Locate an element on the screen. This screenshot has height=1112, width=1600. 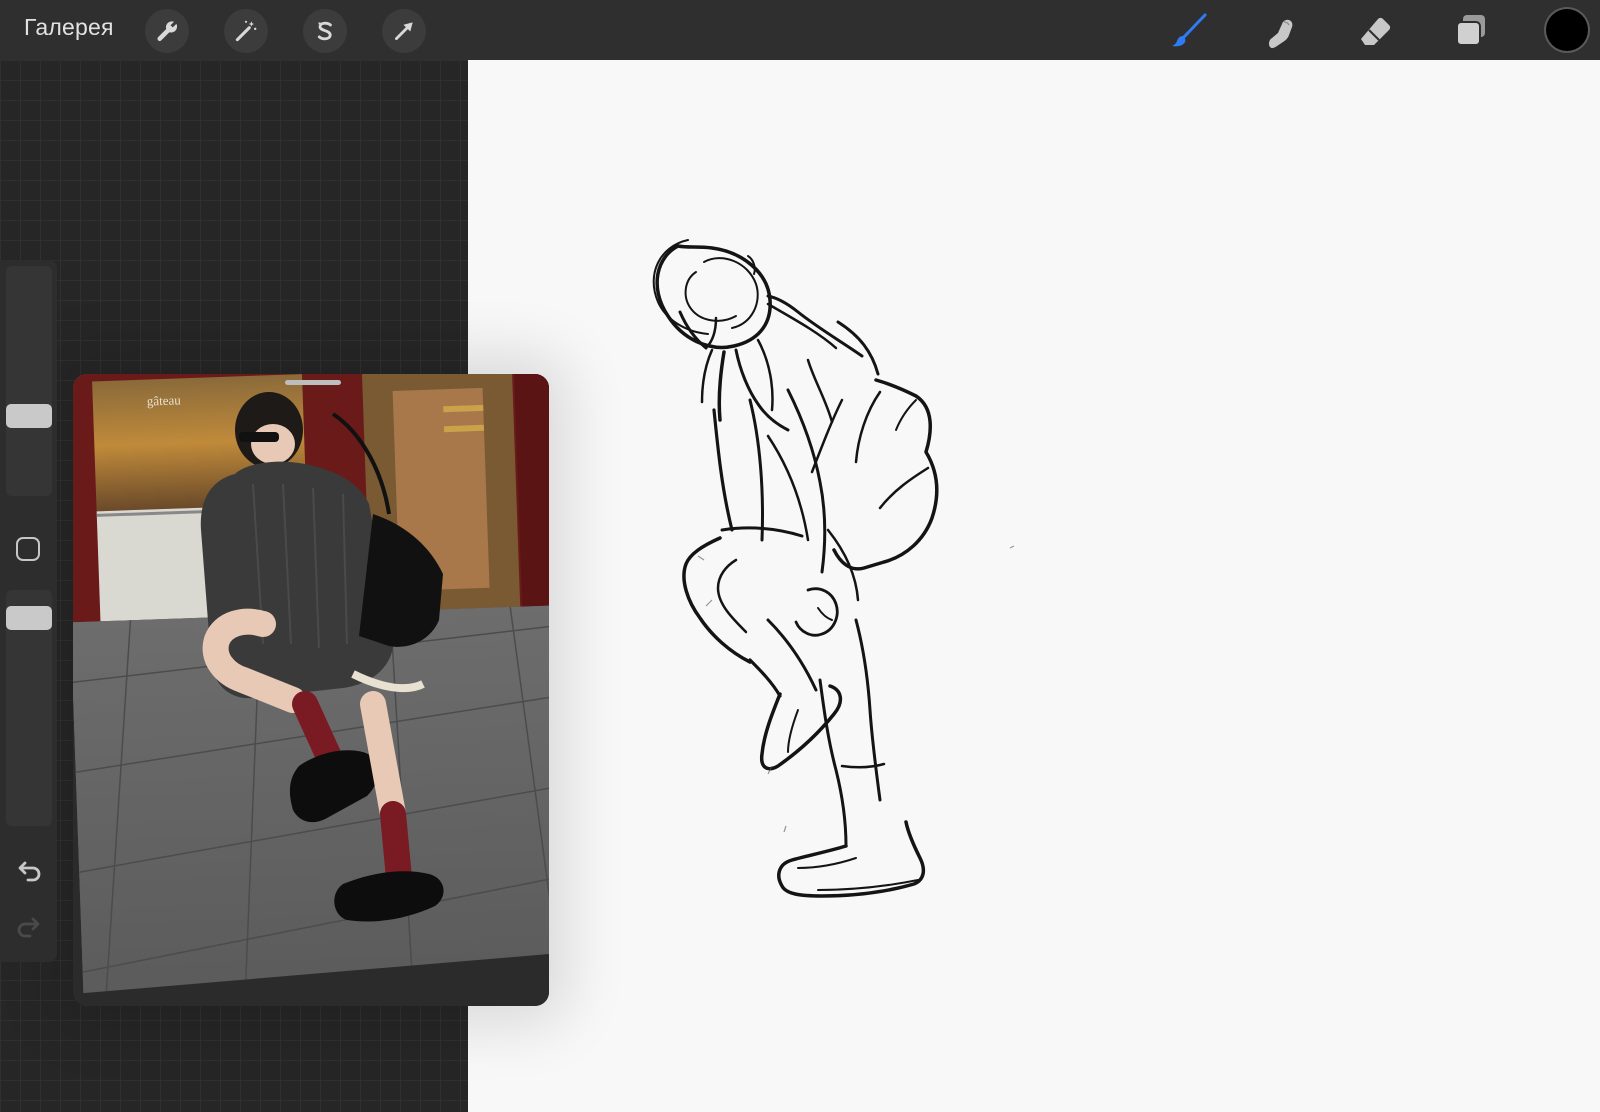
brush-icon is located at coordinates (1189, 30).